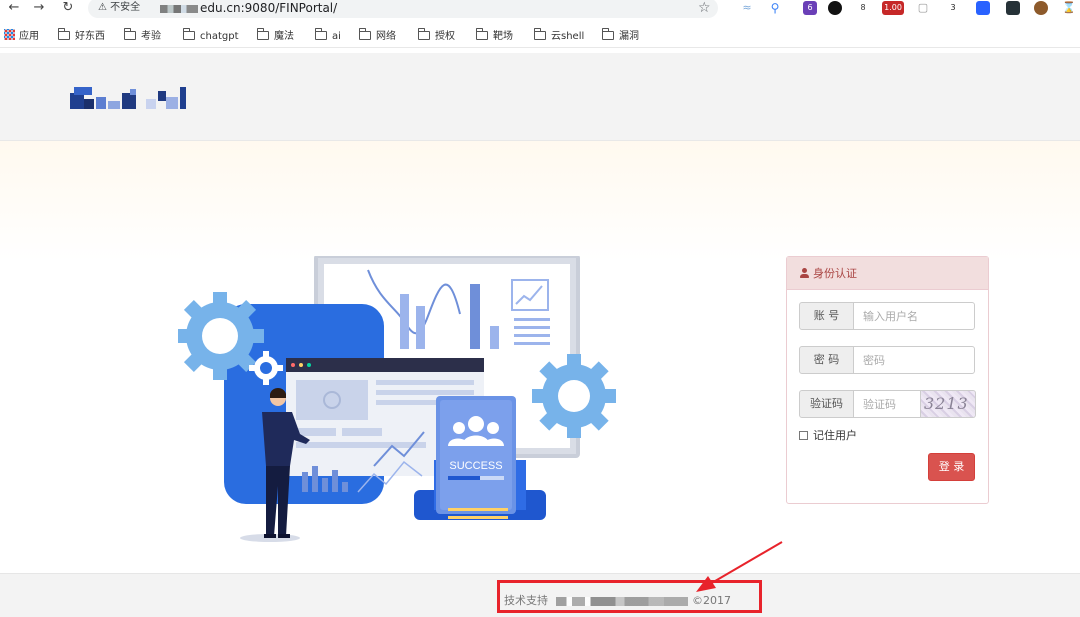  Describe the element at coordinates (804, 273) in the screenshot. I see `user-icon` at that location.